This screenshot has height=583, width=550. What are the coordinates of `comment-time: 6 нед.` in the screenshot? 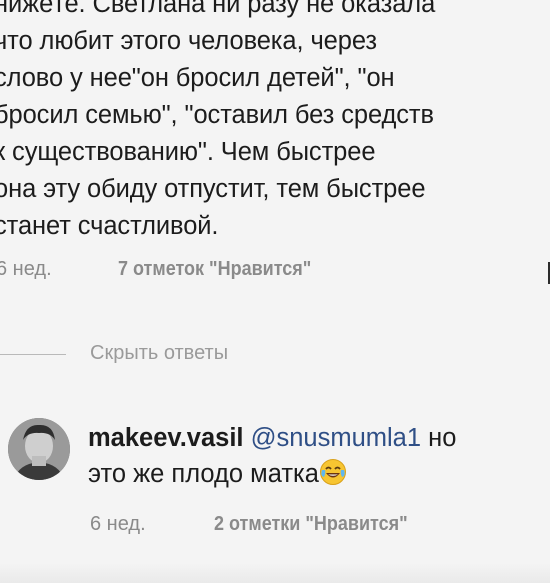 It's located at (26, 269).